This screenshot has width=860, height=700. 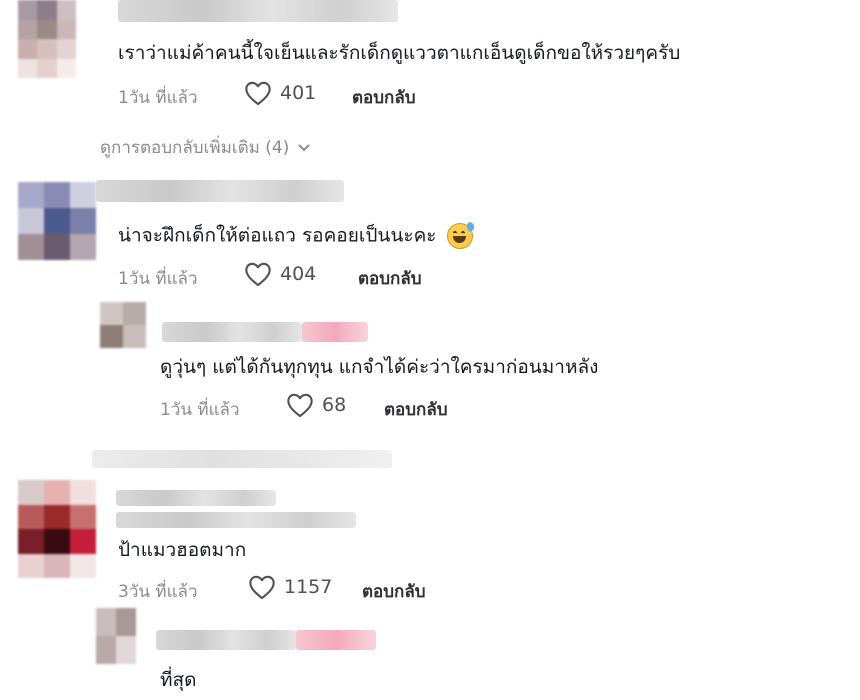 What do you see at coordinates (277, 235) in the screenshot?
I see `comment-text-label: น่าจะฝึกเด็กให้ต่อแถว รอคอยเป็นนะคะ` at bounding box center [277, 235].